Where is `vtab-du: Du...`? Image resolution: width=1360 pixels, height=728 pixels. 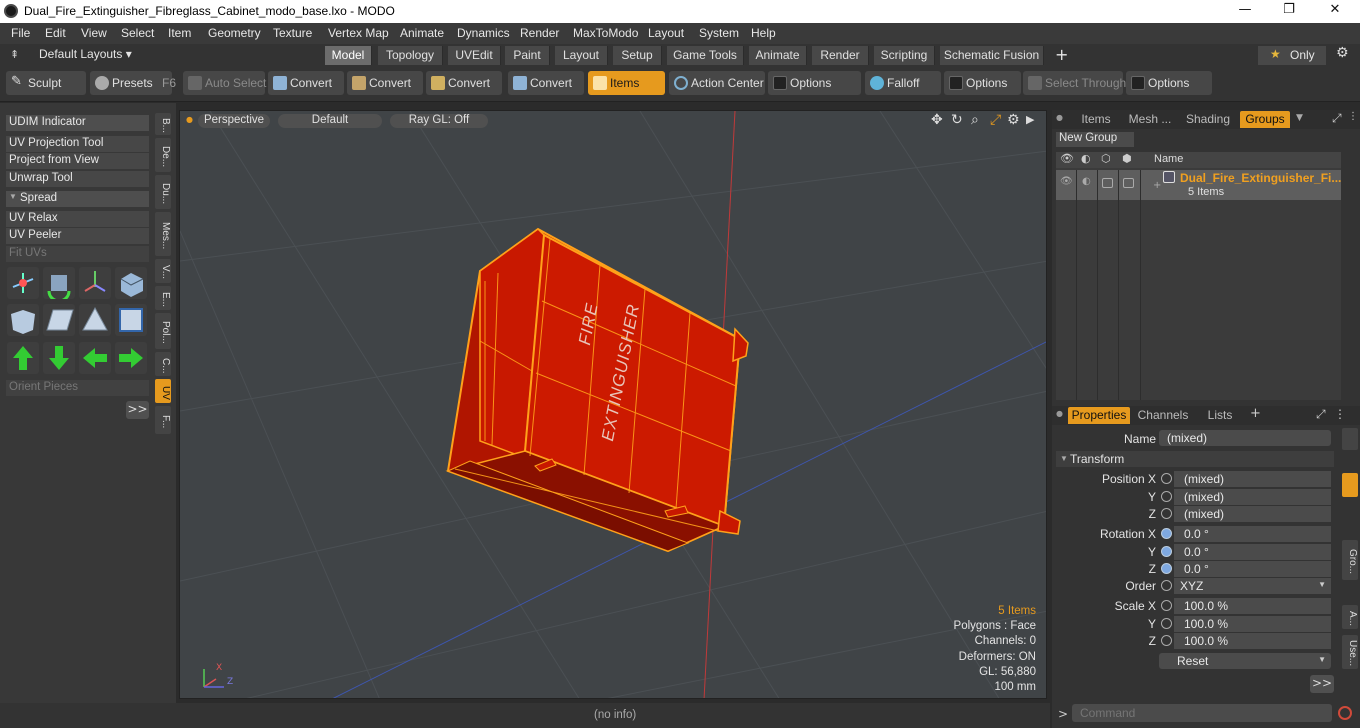 vtab-du: Du... is located at coordinates (163, 192).